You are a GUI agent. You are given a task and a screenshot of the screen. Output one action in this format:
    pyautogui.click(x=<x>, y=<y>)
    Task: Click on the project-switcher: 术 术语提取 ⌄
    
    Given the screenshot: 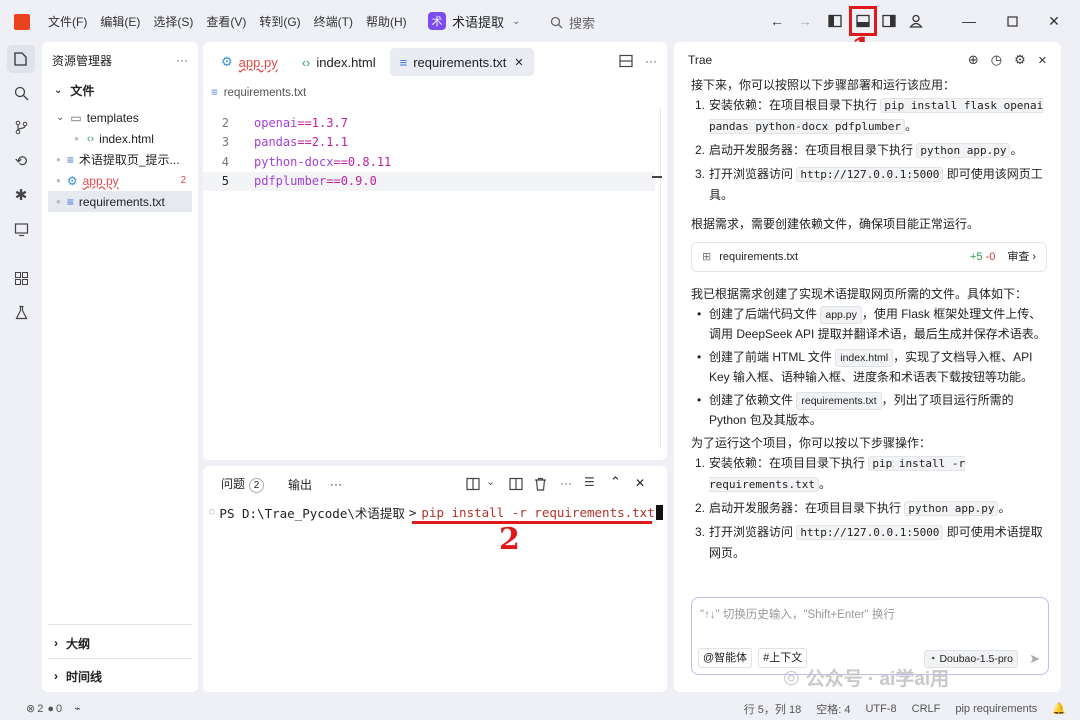 What is the action you would take?
    pyautogui.click(x=474, y=21)
    